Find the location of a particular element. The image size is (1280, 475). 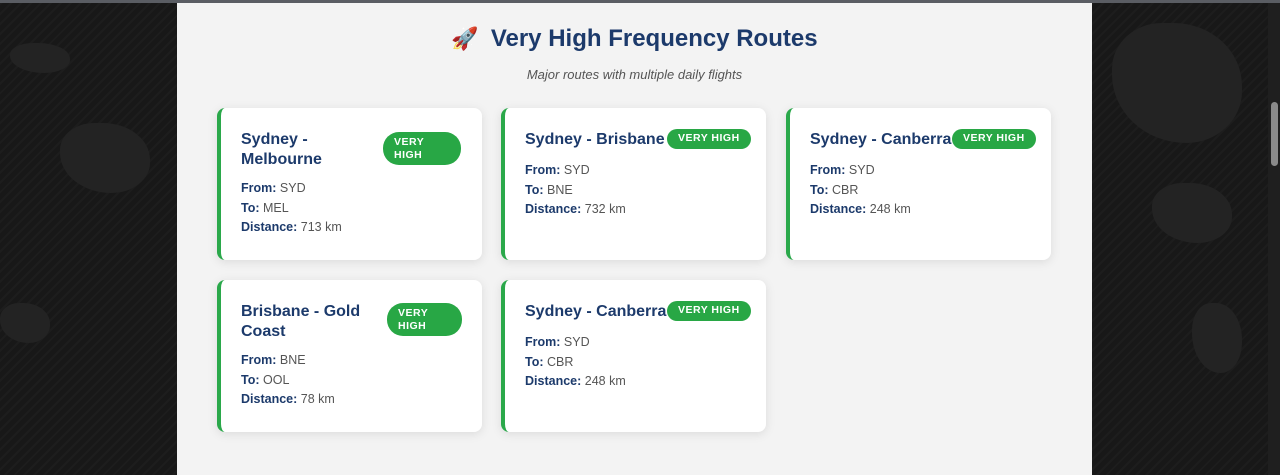

route-details: From: BNE To: OOL Distance: 78 km is located at coordinates (288, 380).